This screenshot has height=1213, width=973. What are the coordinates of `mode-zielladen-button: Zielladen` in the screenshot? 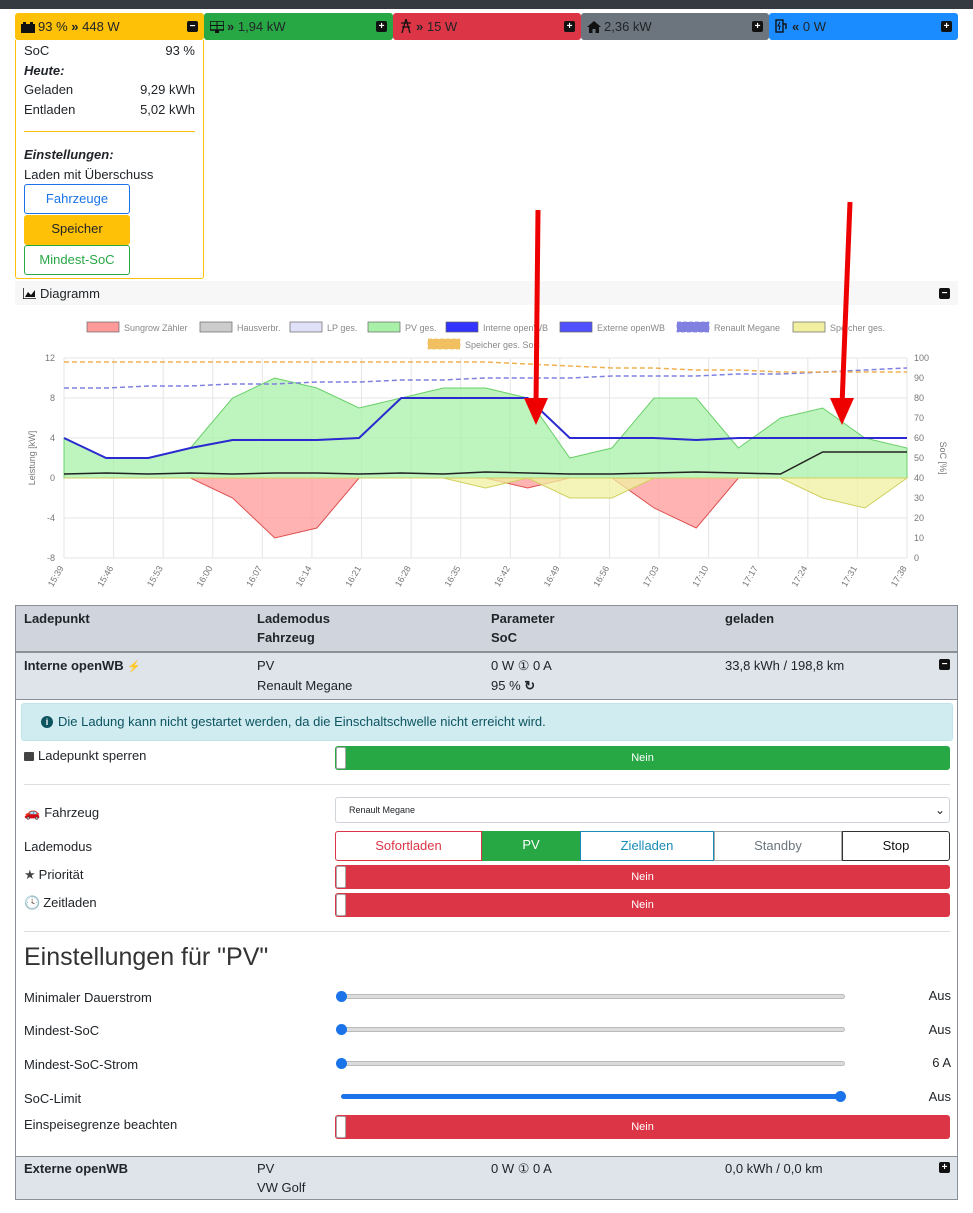 It's located at (647, 846).